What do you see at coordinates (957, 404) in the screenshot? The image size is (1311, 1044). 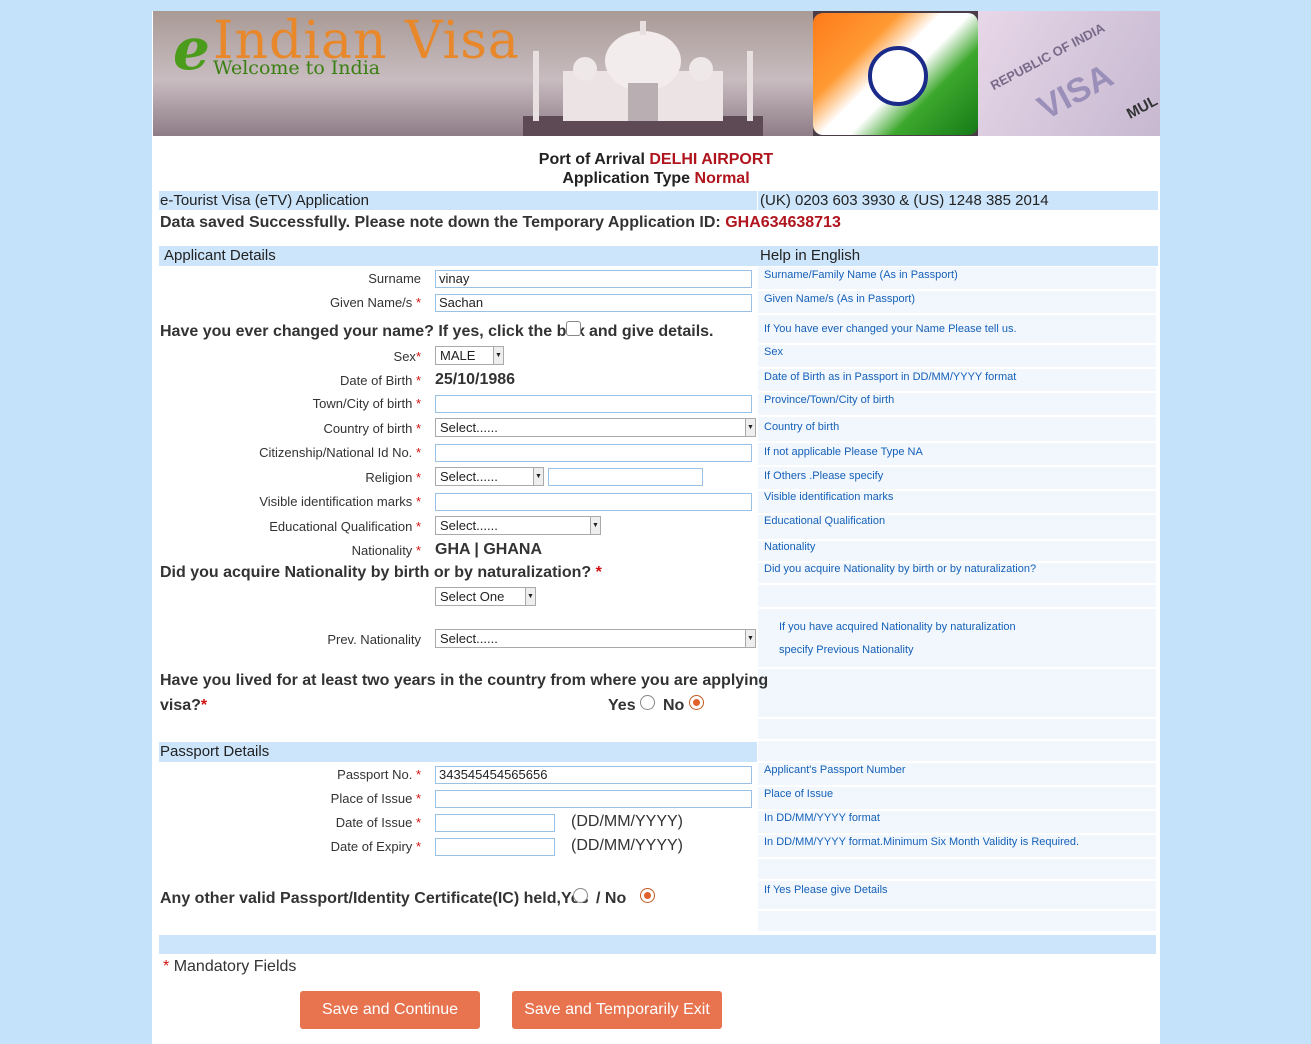 I see `help-town: Province/Town/City of birth` at bounding box center [957, 404].